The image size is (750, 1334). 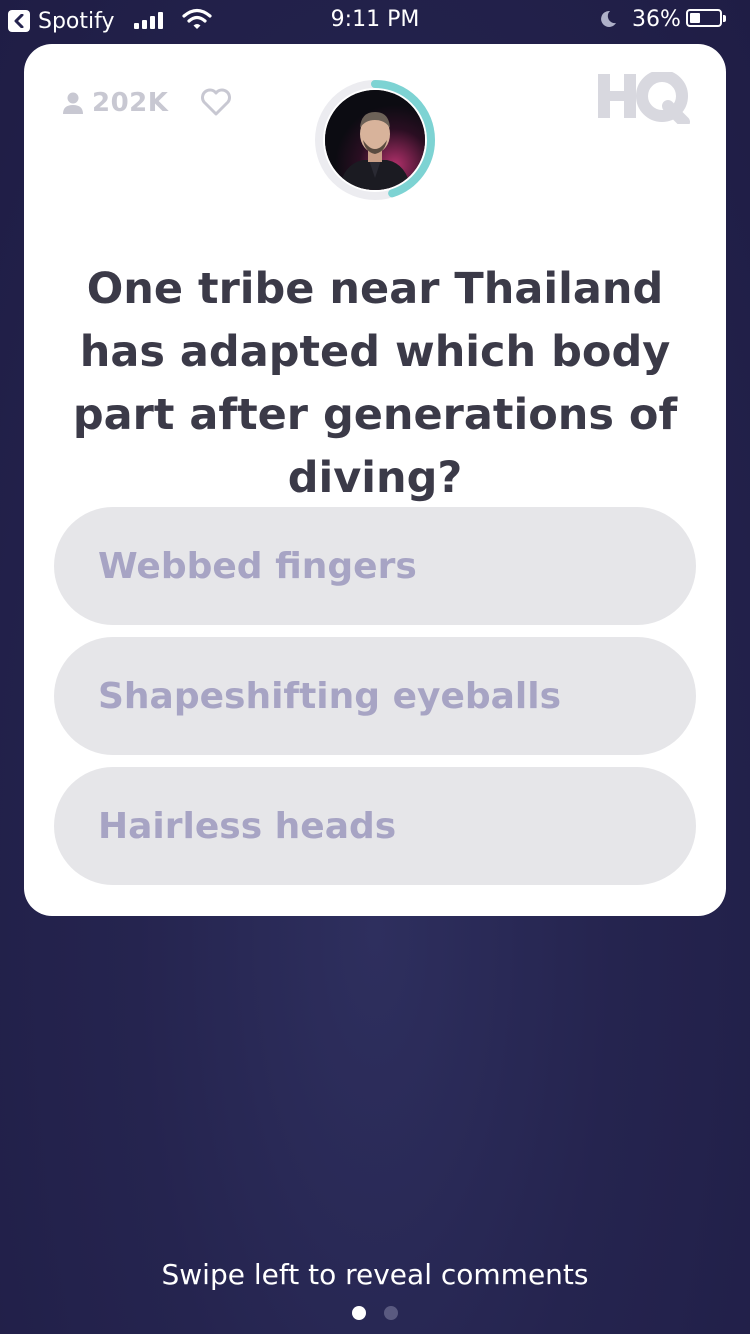 I want to click on answer-option-1: Webbed fingers, so click(x=375, y=566).